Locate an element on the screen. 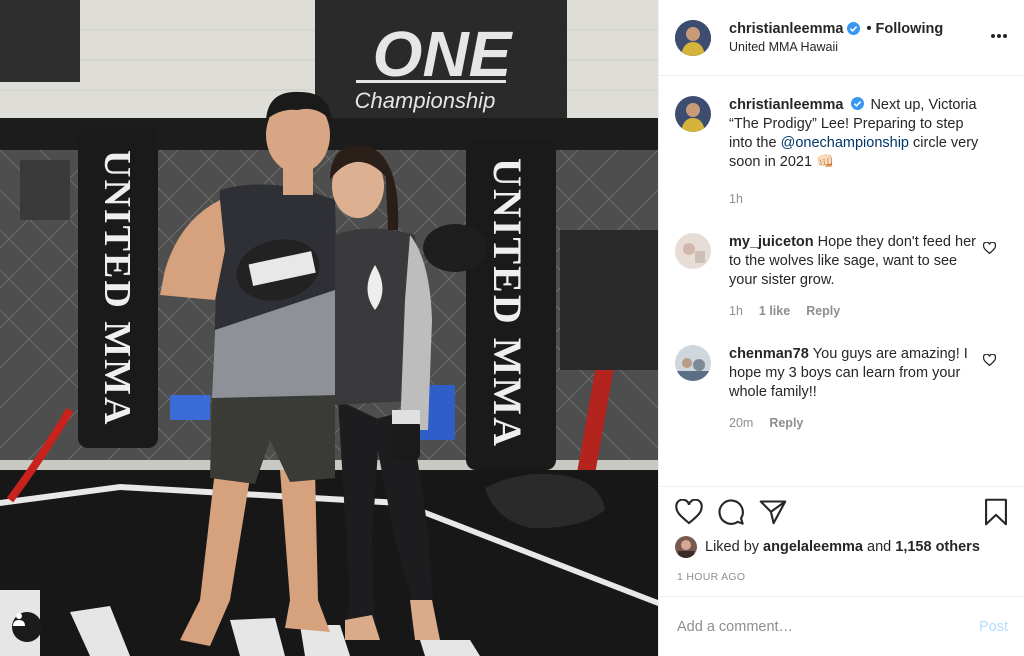  share-paper-plane-icon is located at coordinates (773, 512).